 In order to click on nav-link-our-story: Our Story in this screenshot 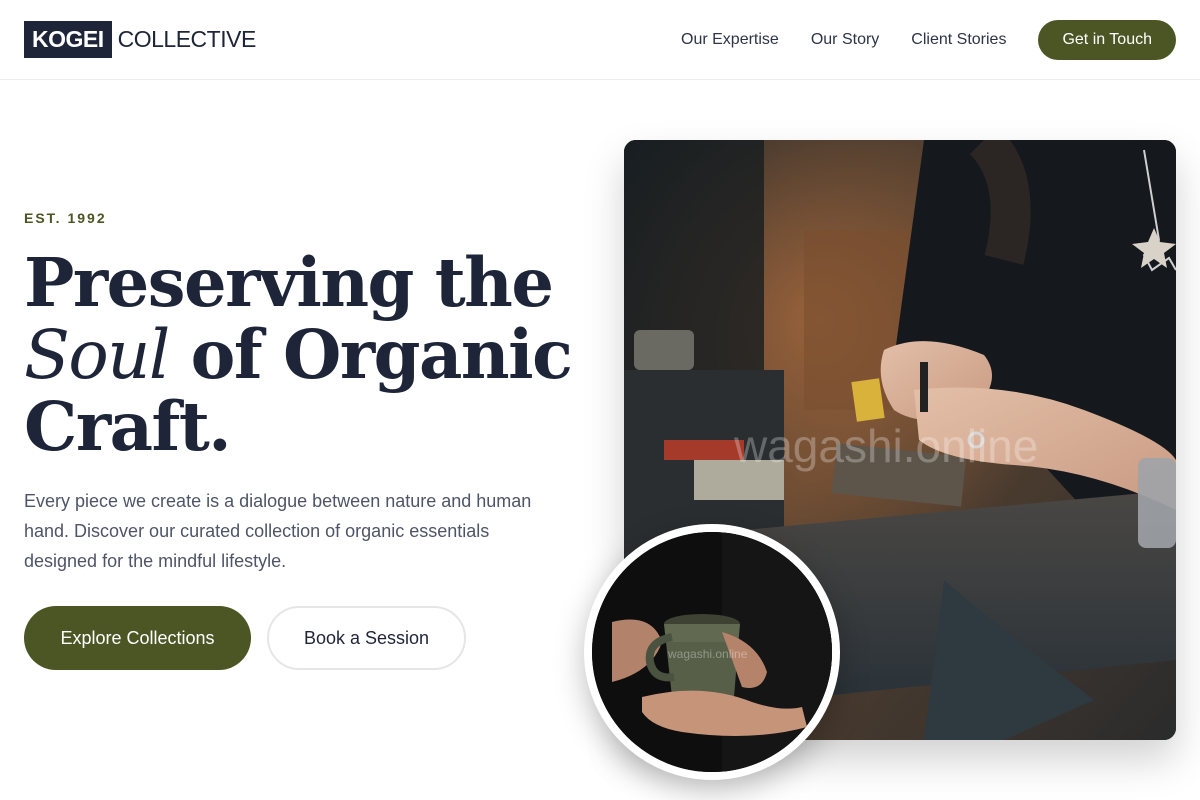, I will do `click(845, 40)`.